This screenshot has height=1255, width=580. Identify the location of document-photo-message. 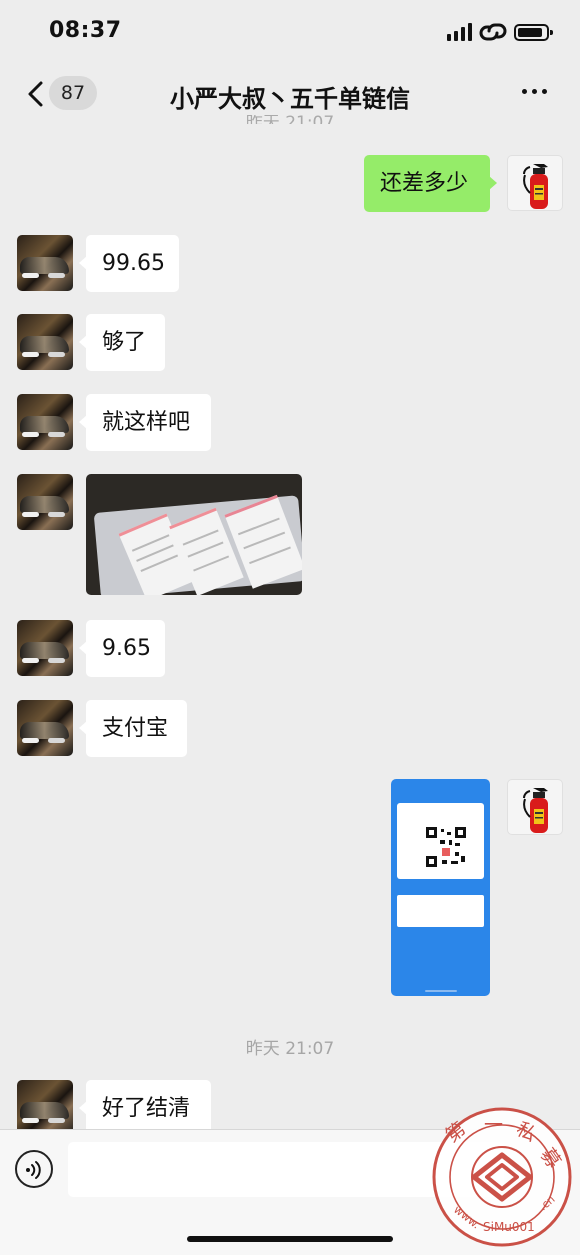
(194, 534).